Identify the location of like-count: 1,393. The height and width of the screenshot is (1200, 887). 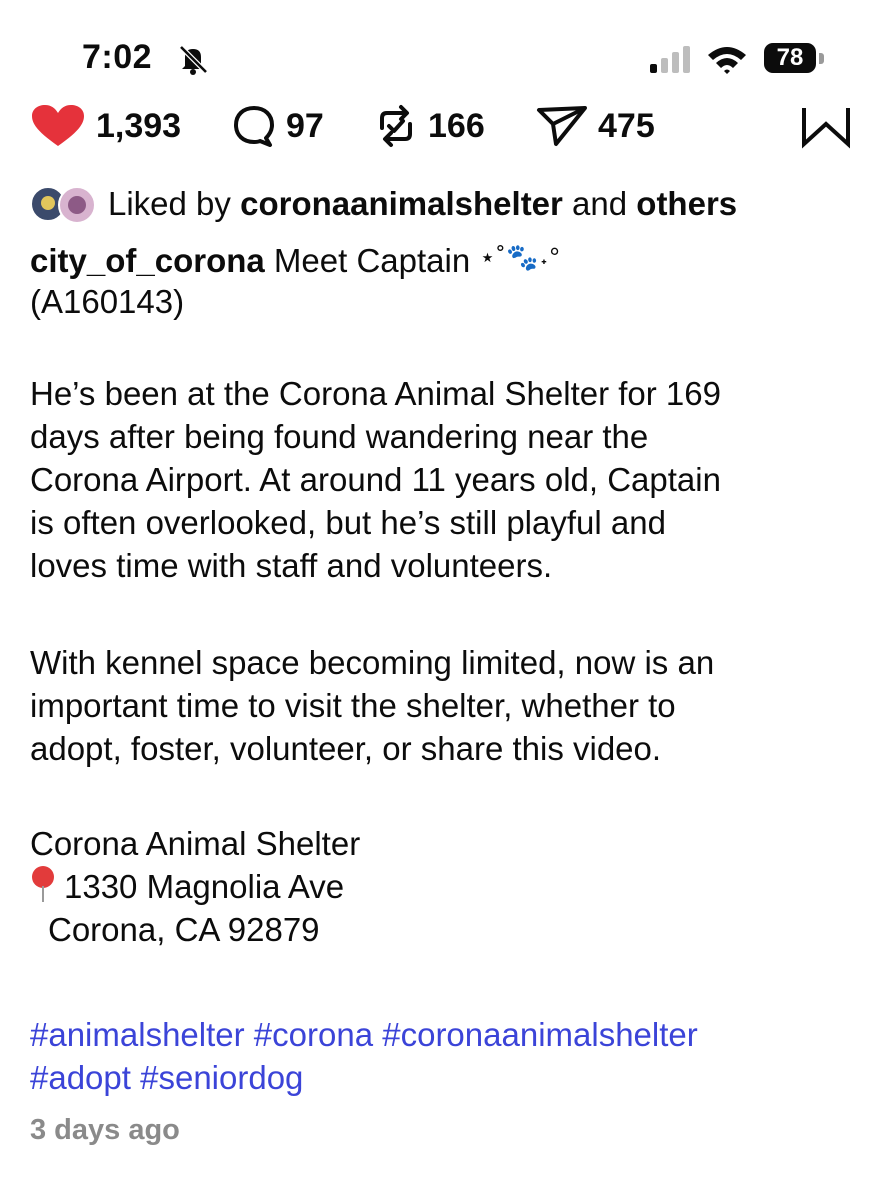
(139, 125).